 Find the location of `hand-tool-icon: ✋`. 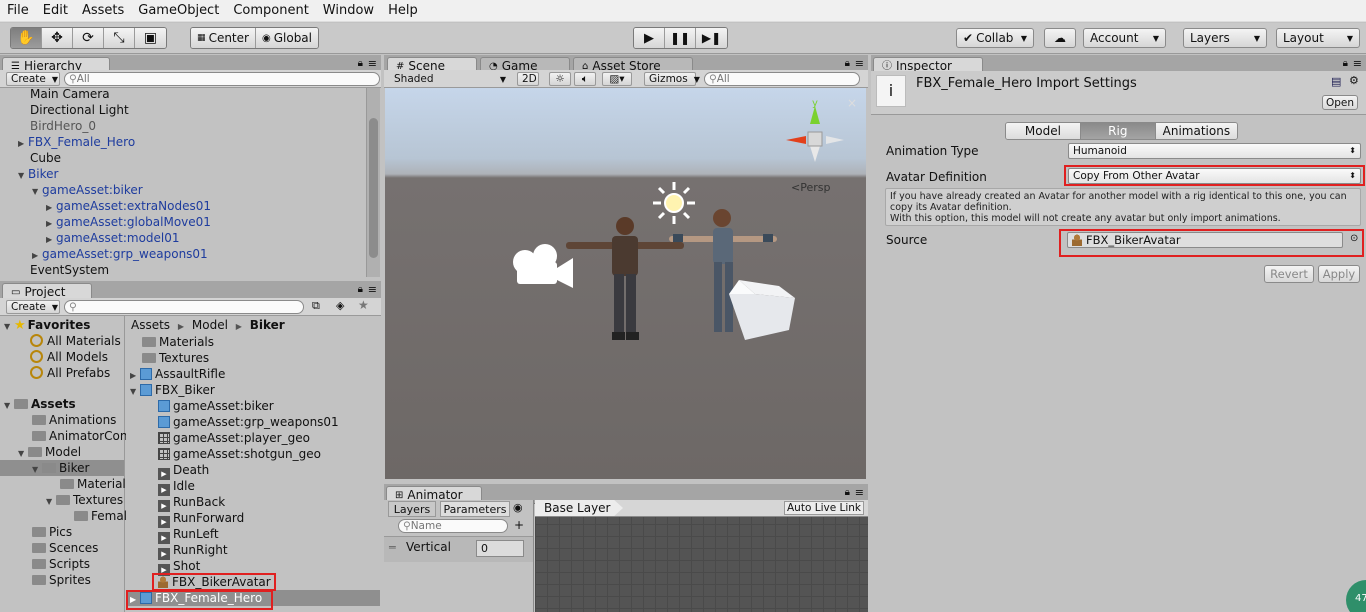

hand-tool-icon: ✋ is located at coordinates (26, 38).